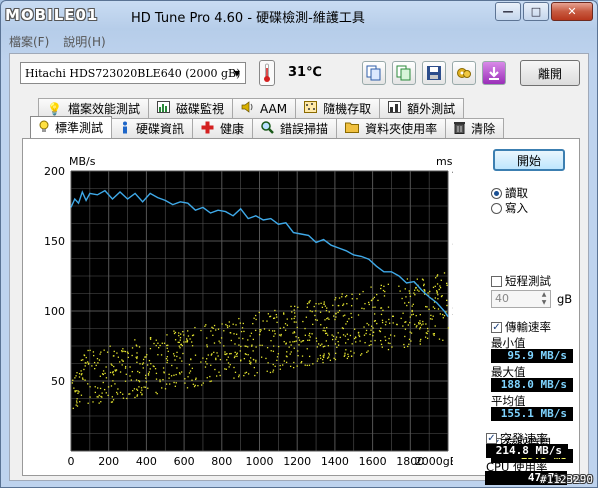 The width and height of the screenshot is (598, 488). I want to click on write-radio: 寫入, so click(509, 208).